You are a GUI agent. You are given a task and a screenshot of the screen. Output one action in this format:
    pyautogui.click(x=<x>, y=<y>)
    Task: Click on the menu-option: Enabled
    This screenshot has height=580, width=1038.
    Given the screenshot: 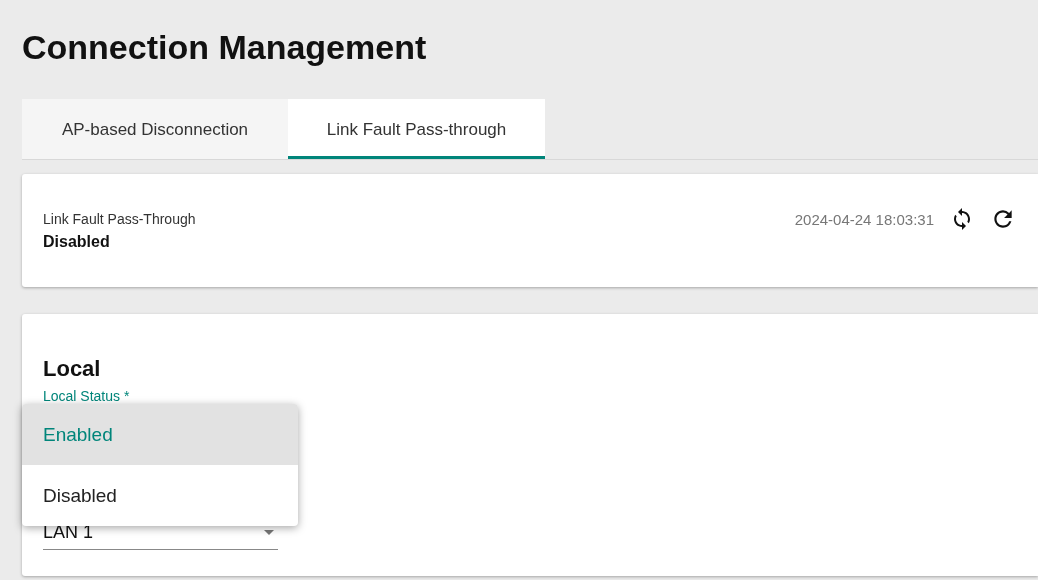 What is the action you would take?
    pyautogui.click(x=160, y=434)
    